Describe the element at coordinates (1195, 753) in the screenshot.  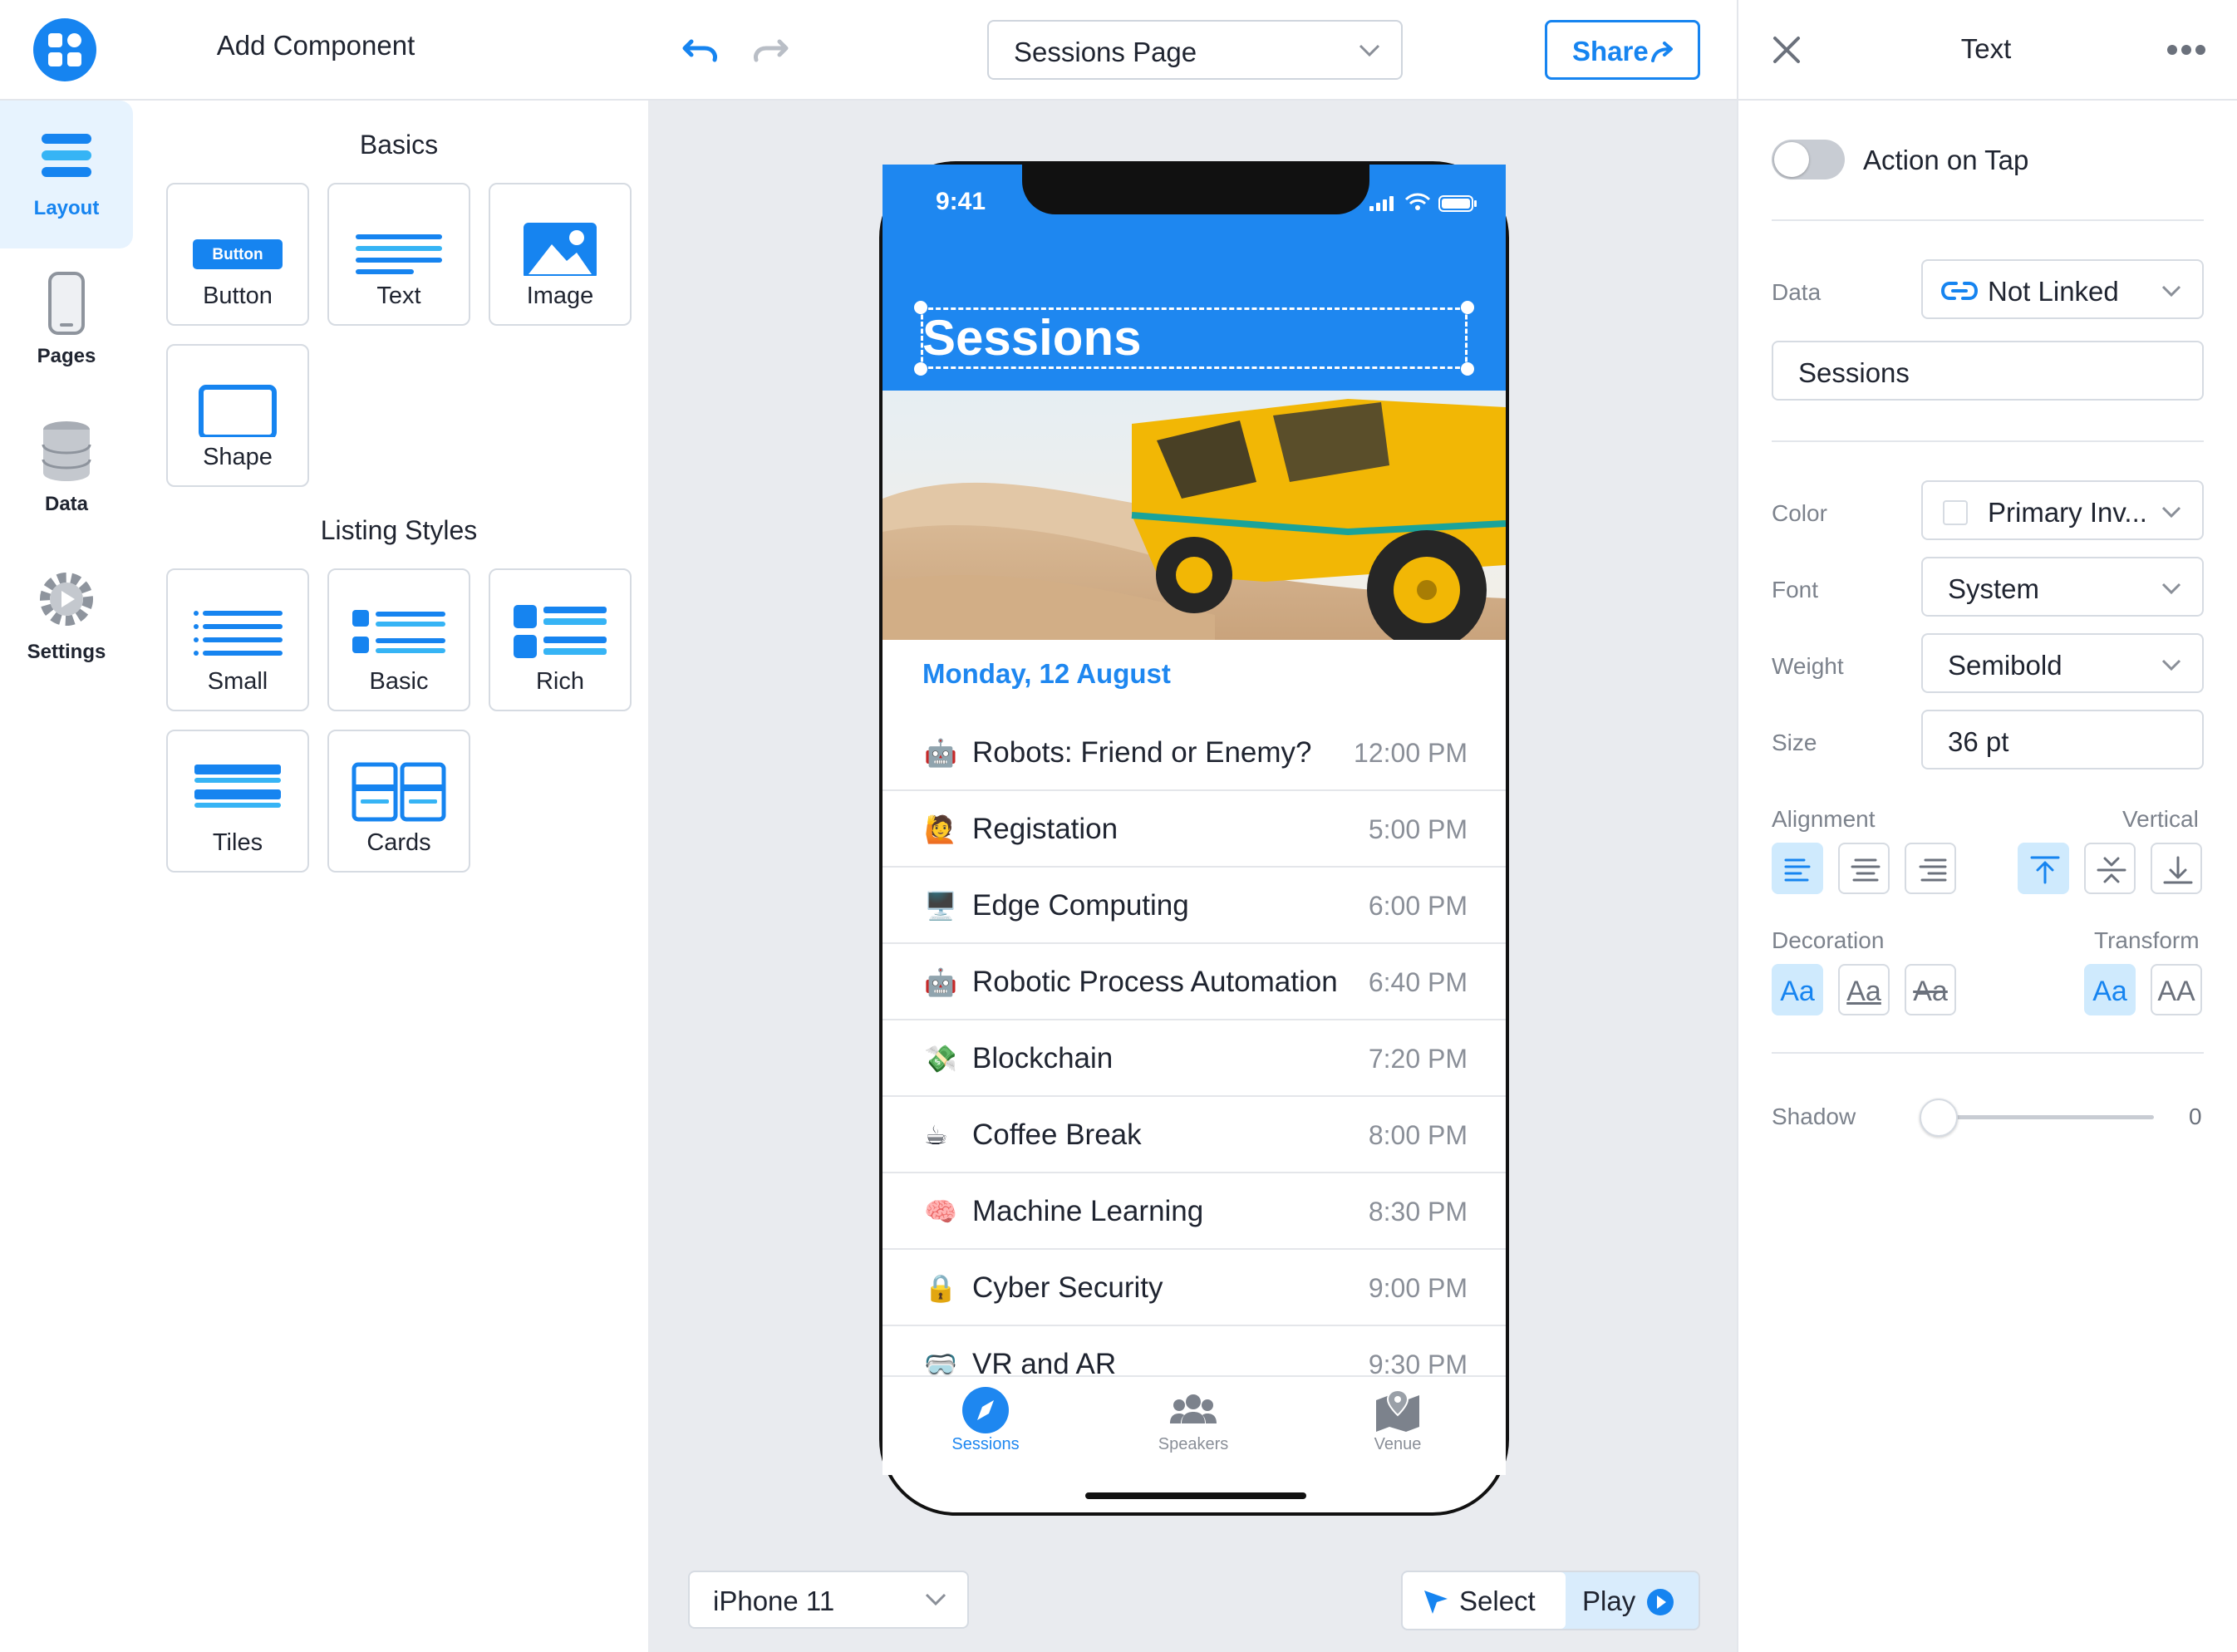
I see `session-row: 🤖 Robots: Friend or Enemy? 12:00 PM` at that location.